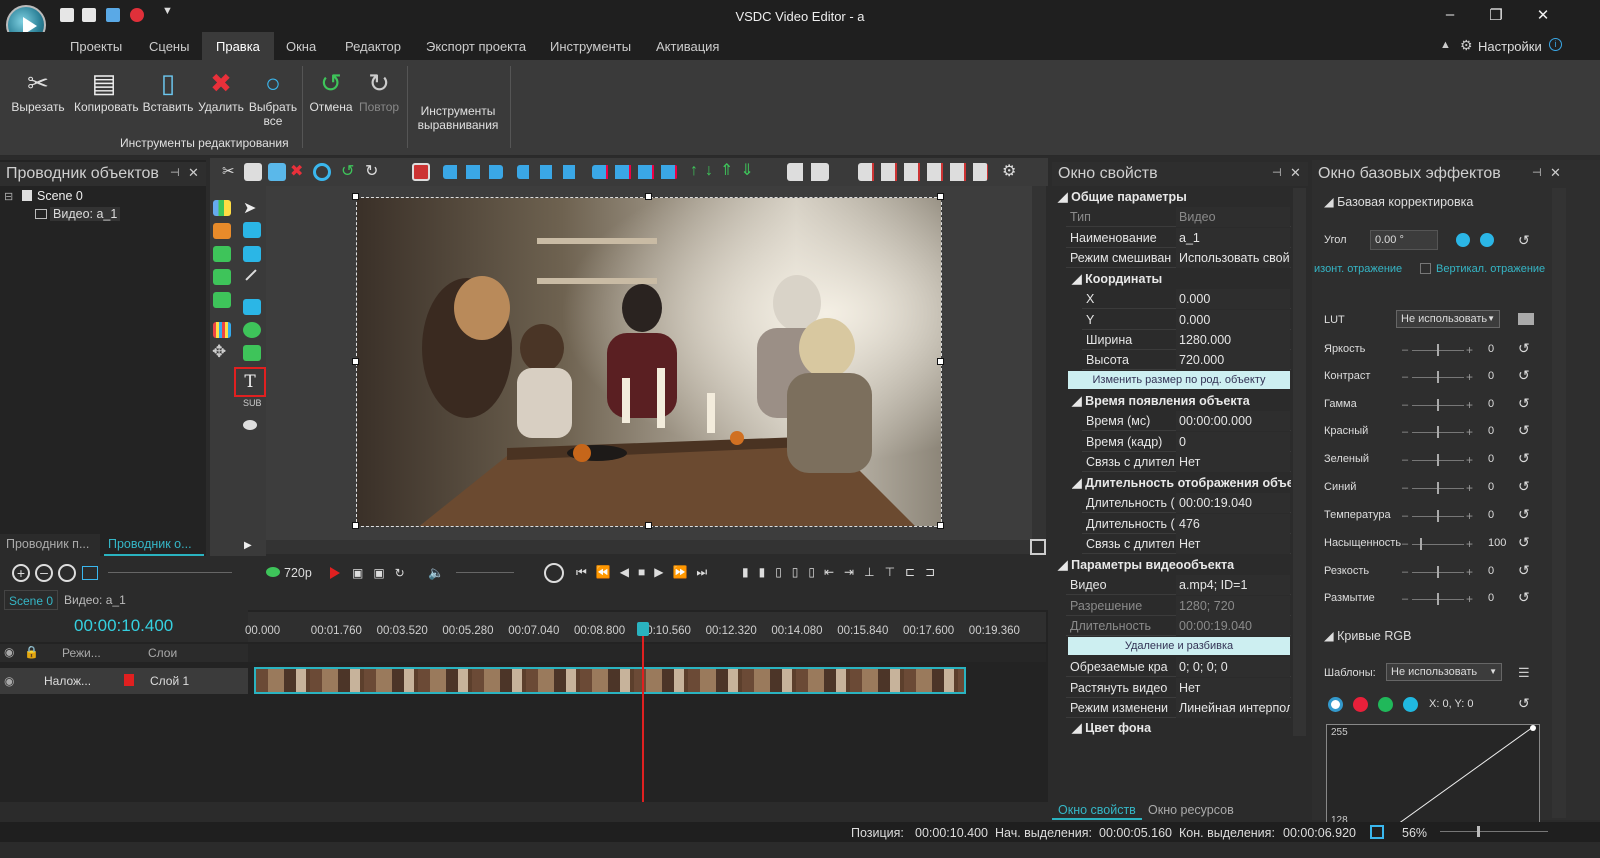 The height and width of the screenshot is (858, 1600). What do you see at coordinates (238, 46) in the screenshot?
I see `tab-edit: Правка` at bounding box center [238, 46].